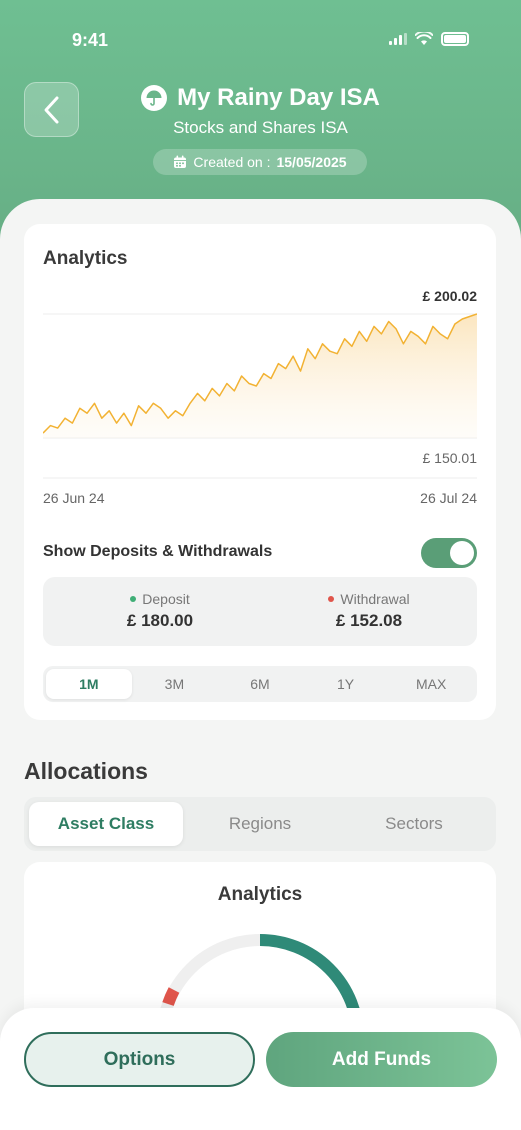 The width and height of the screenshot is (521, 1130). What do you see at coordinates (311, 162) in the screenshot?
I see `created-date: 15/05/2025` at bounding box center [311, 162].